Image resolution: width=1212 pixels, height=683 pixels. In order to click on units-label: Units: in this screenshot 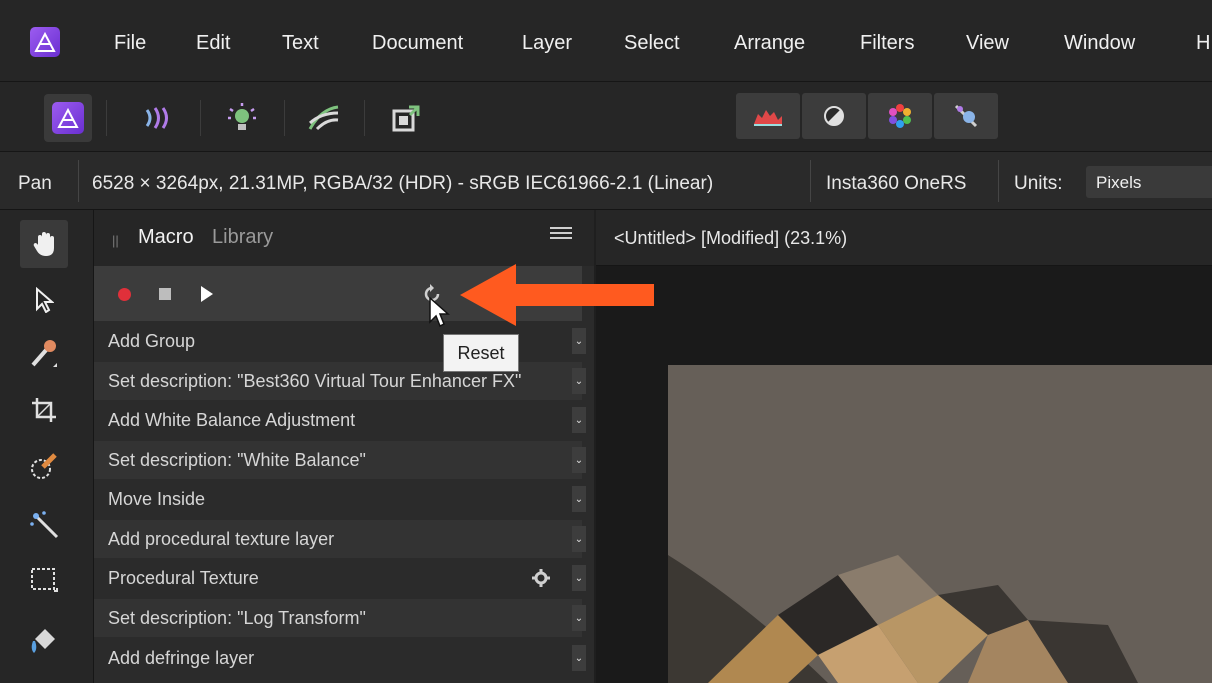, I will do `click(1038, 183)`.